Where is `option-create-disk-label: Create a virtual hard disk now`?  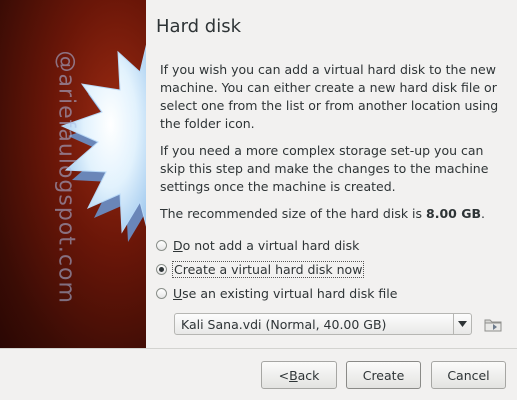 option-create-disk-label: Create a virtual hard disk now is located at coordinates (268, 269).